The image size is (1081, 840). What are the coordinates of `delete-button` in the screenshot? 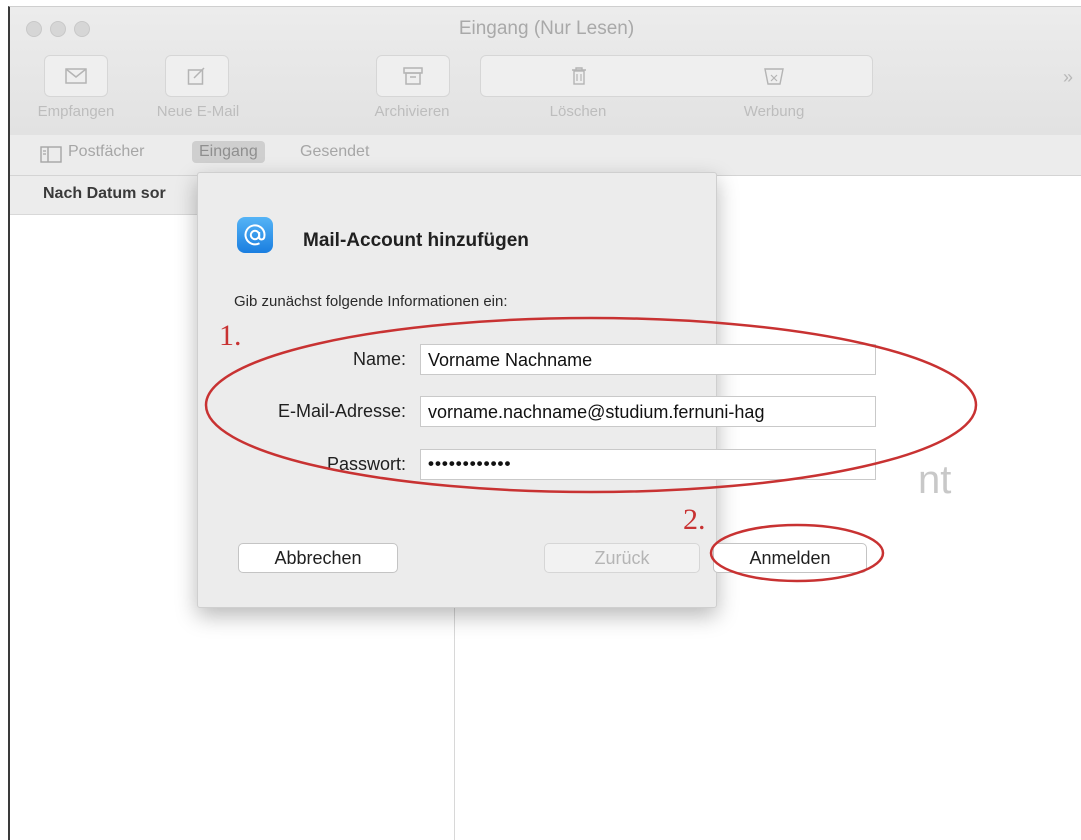 It's located at (579, 76).